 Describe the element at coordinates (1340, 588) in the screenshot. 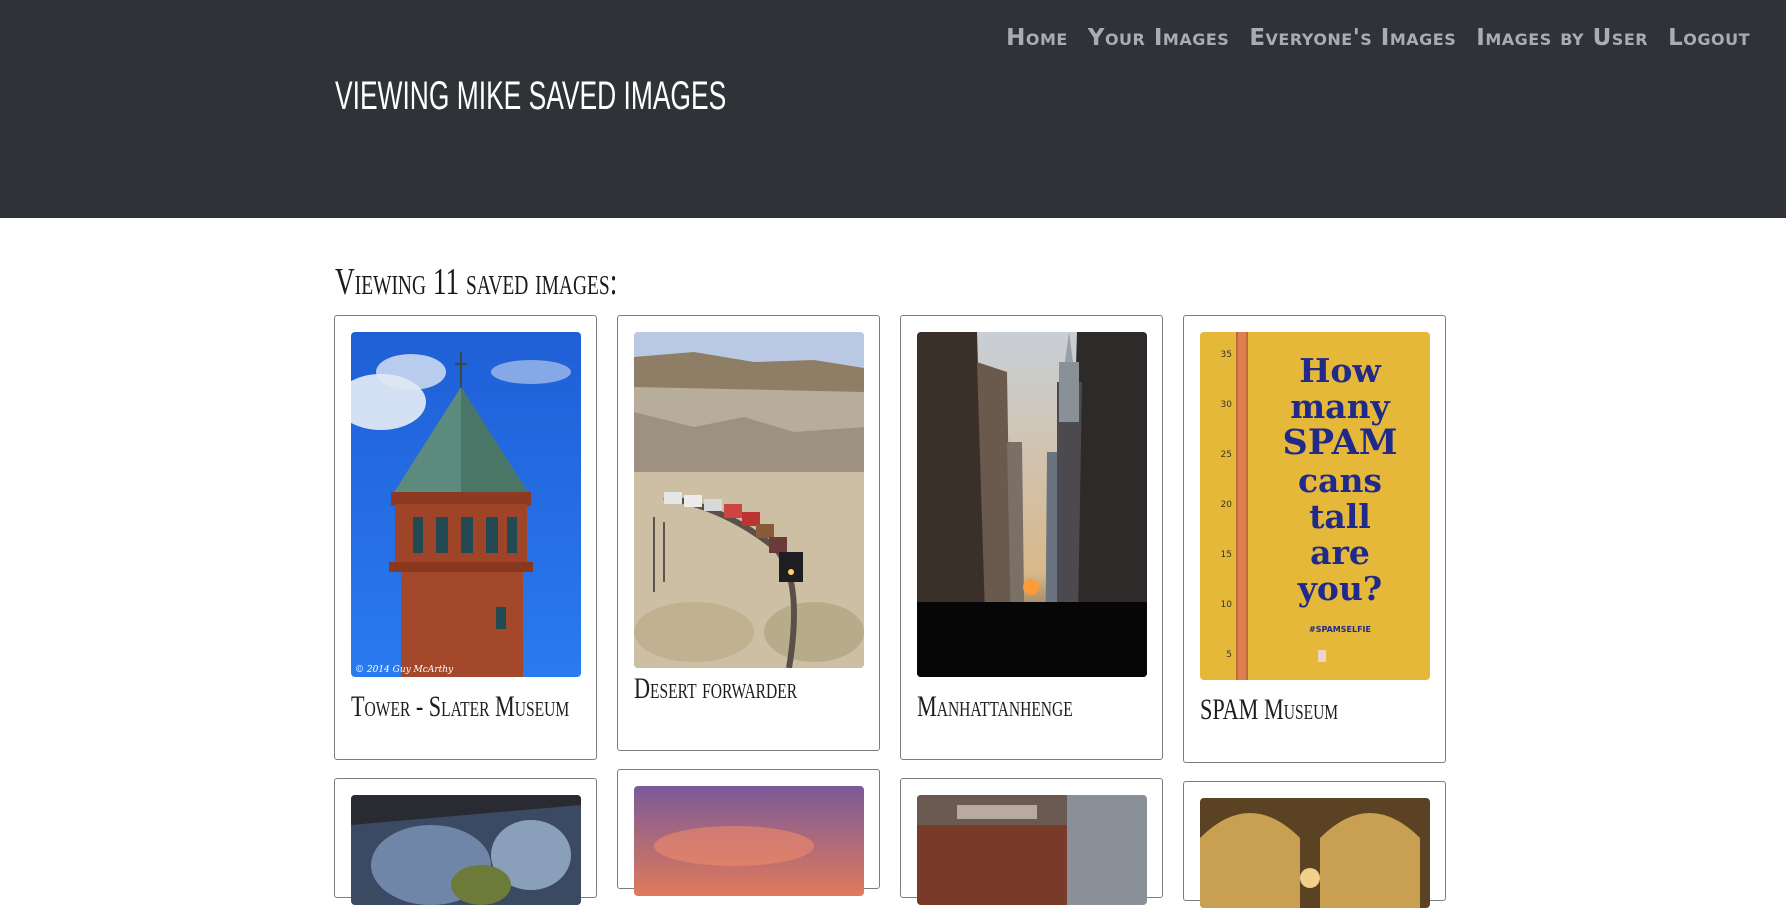

I see `sign-line: you?` at that location.